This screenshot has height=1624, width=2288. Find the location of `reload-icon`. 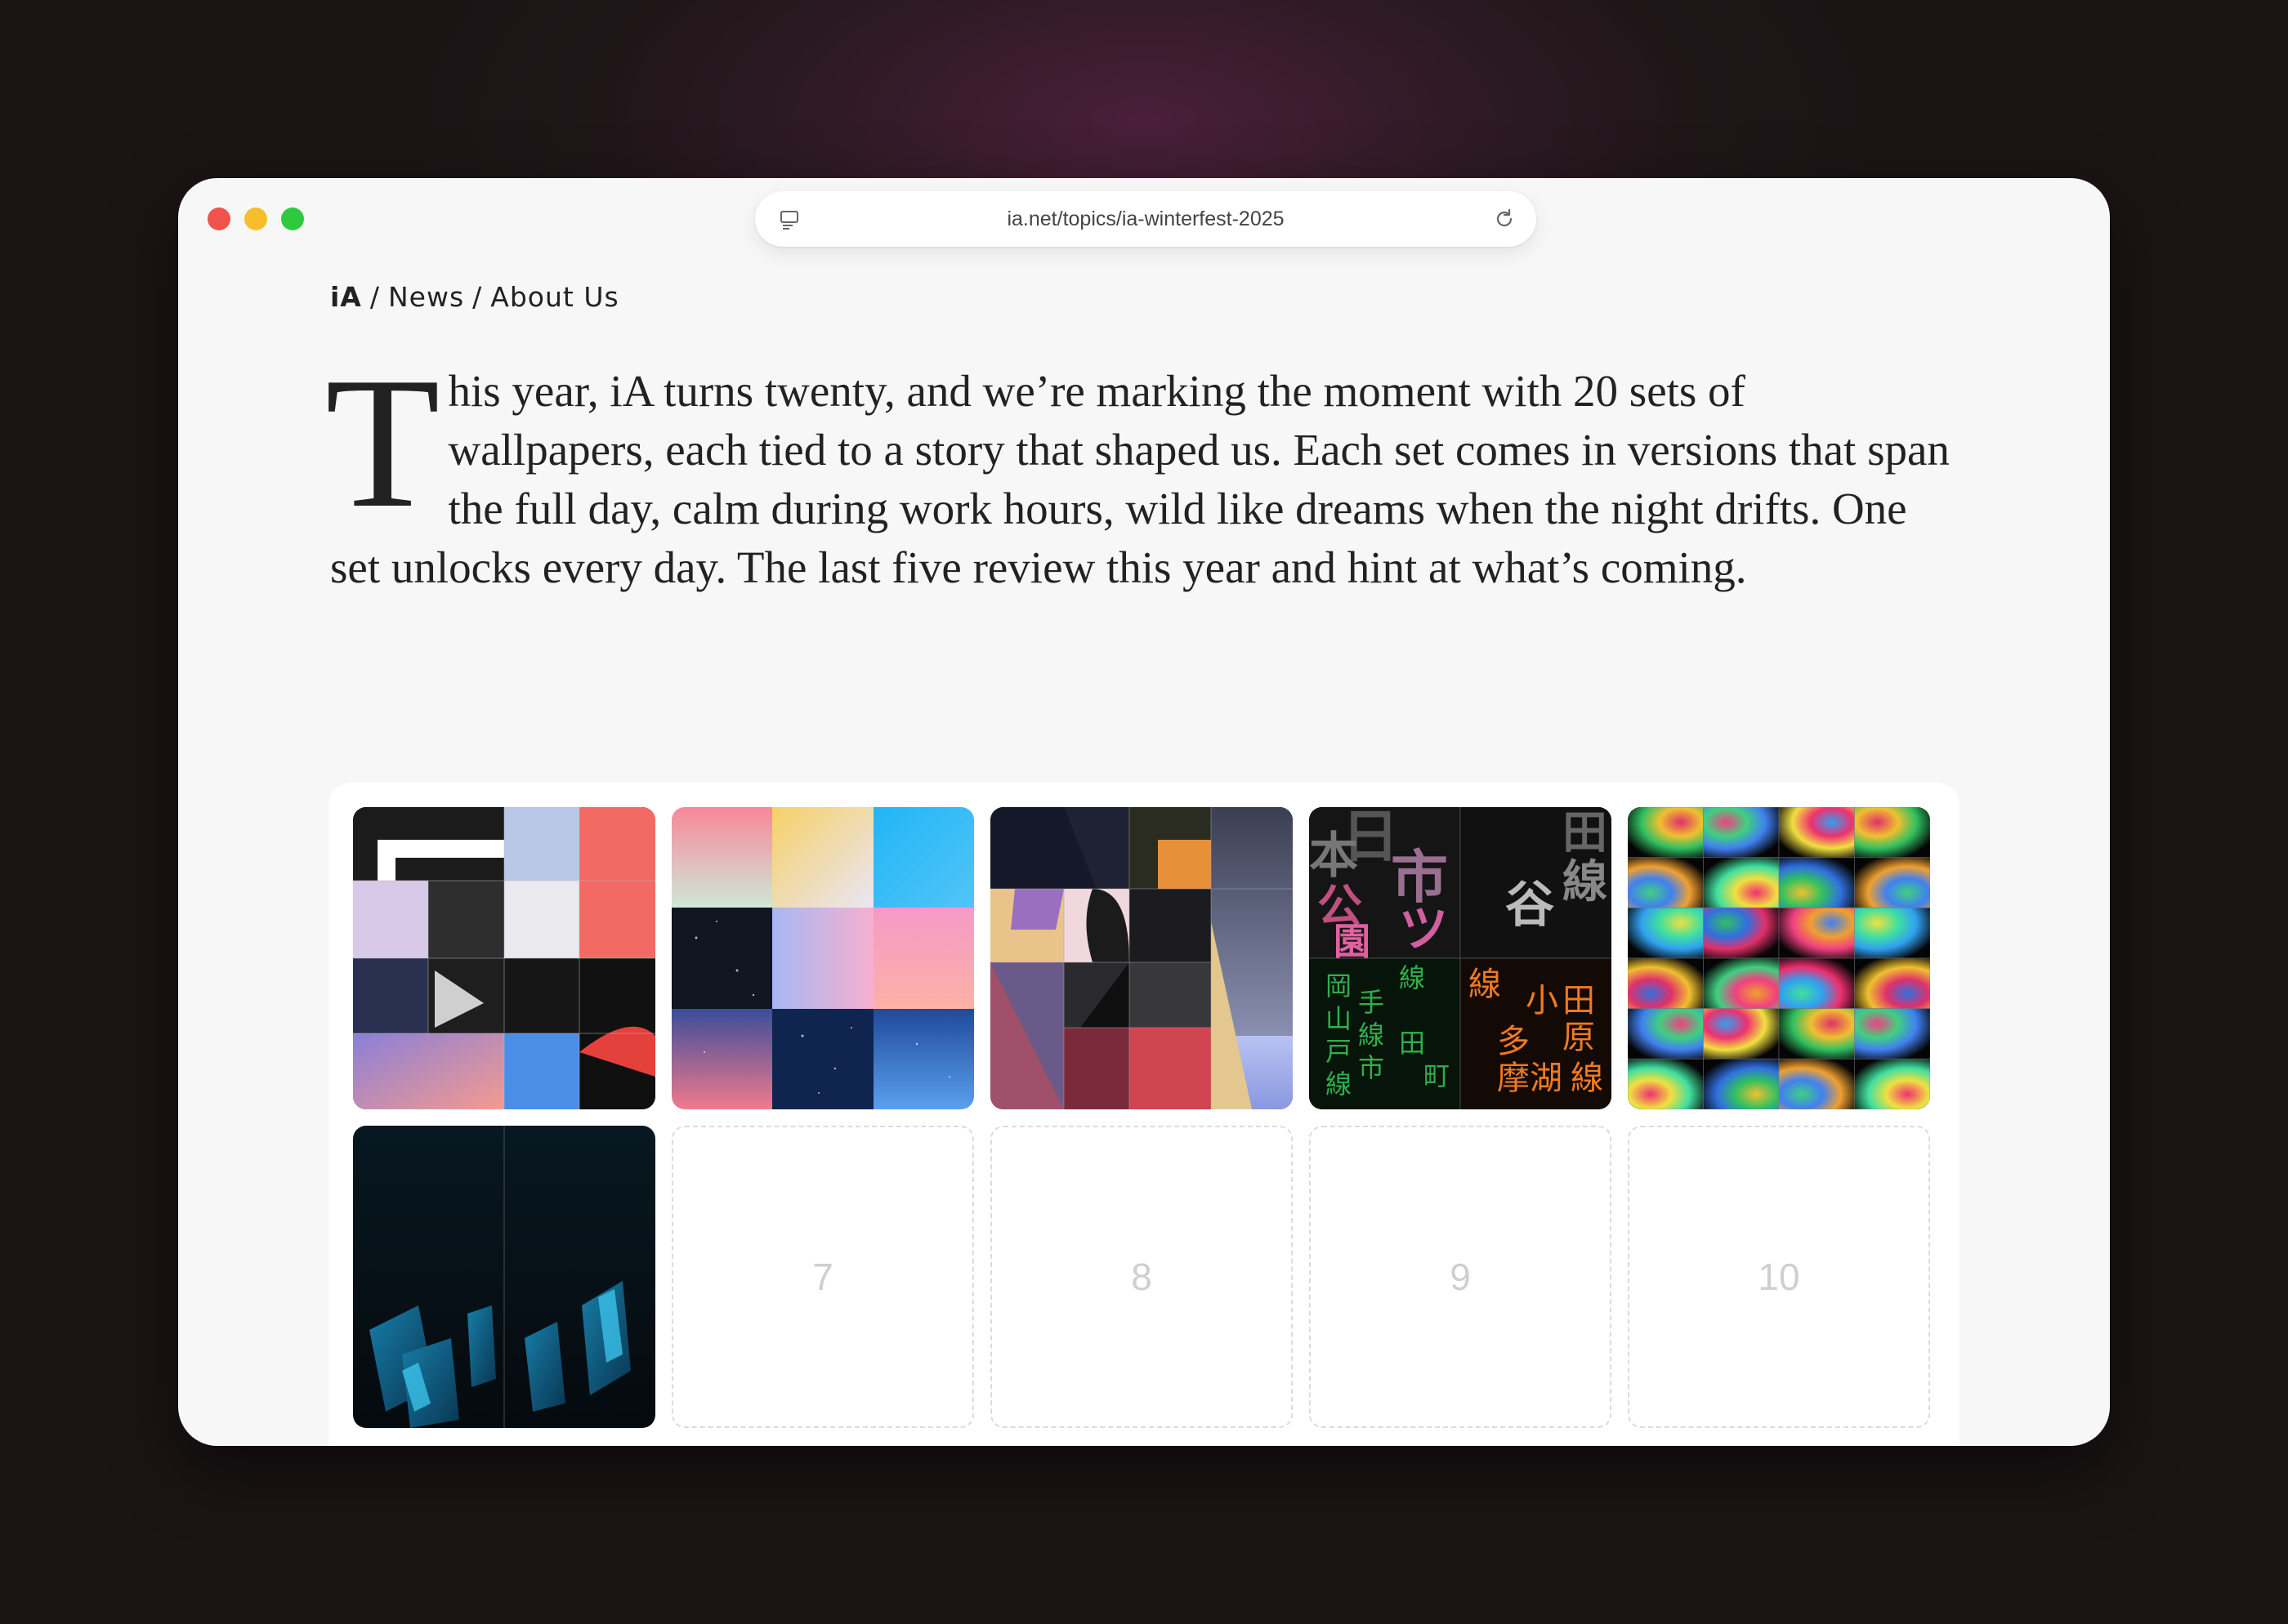

reload-icon is located at coordinates (1504, 220).